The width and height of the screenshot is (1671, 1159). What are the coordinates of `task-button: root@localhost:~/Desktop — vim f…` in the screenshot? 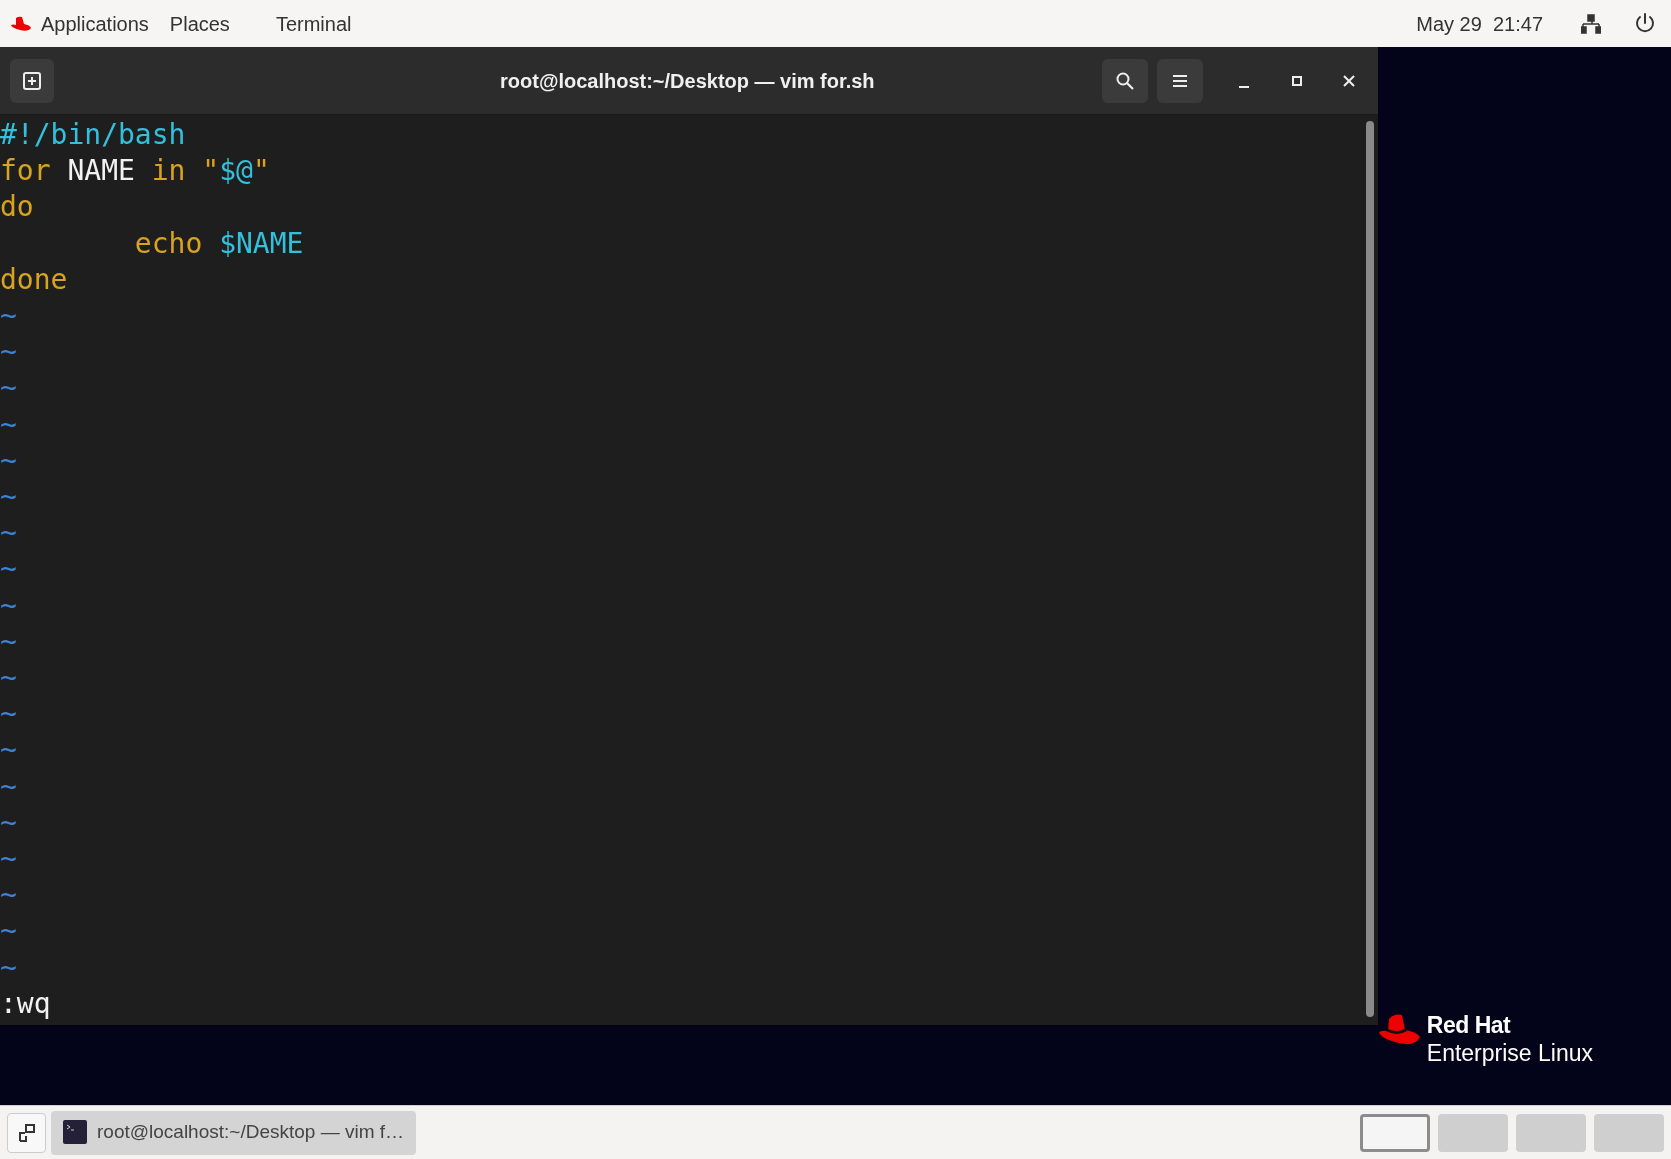 It's located at (234, 1132).